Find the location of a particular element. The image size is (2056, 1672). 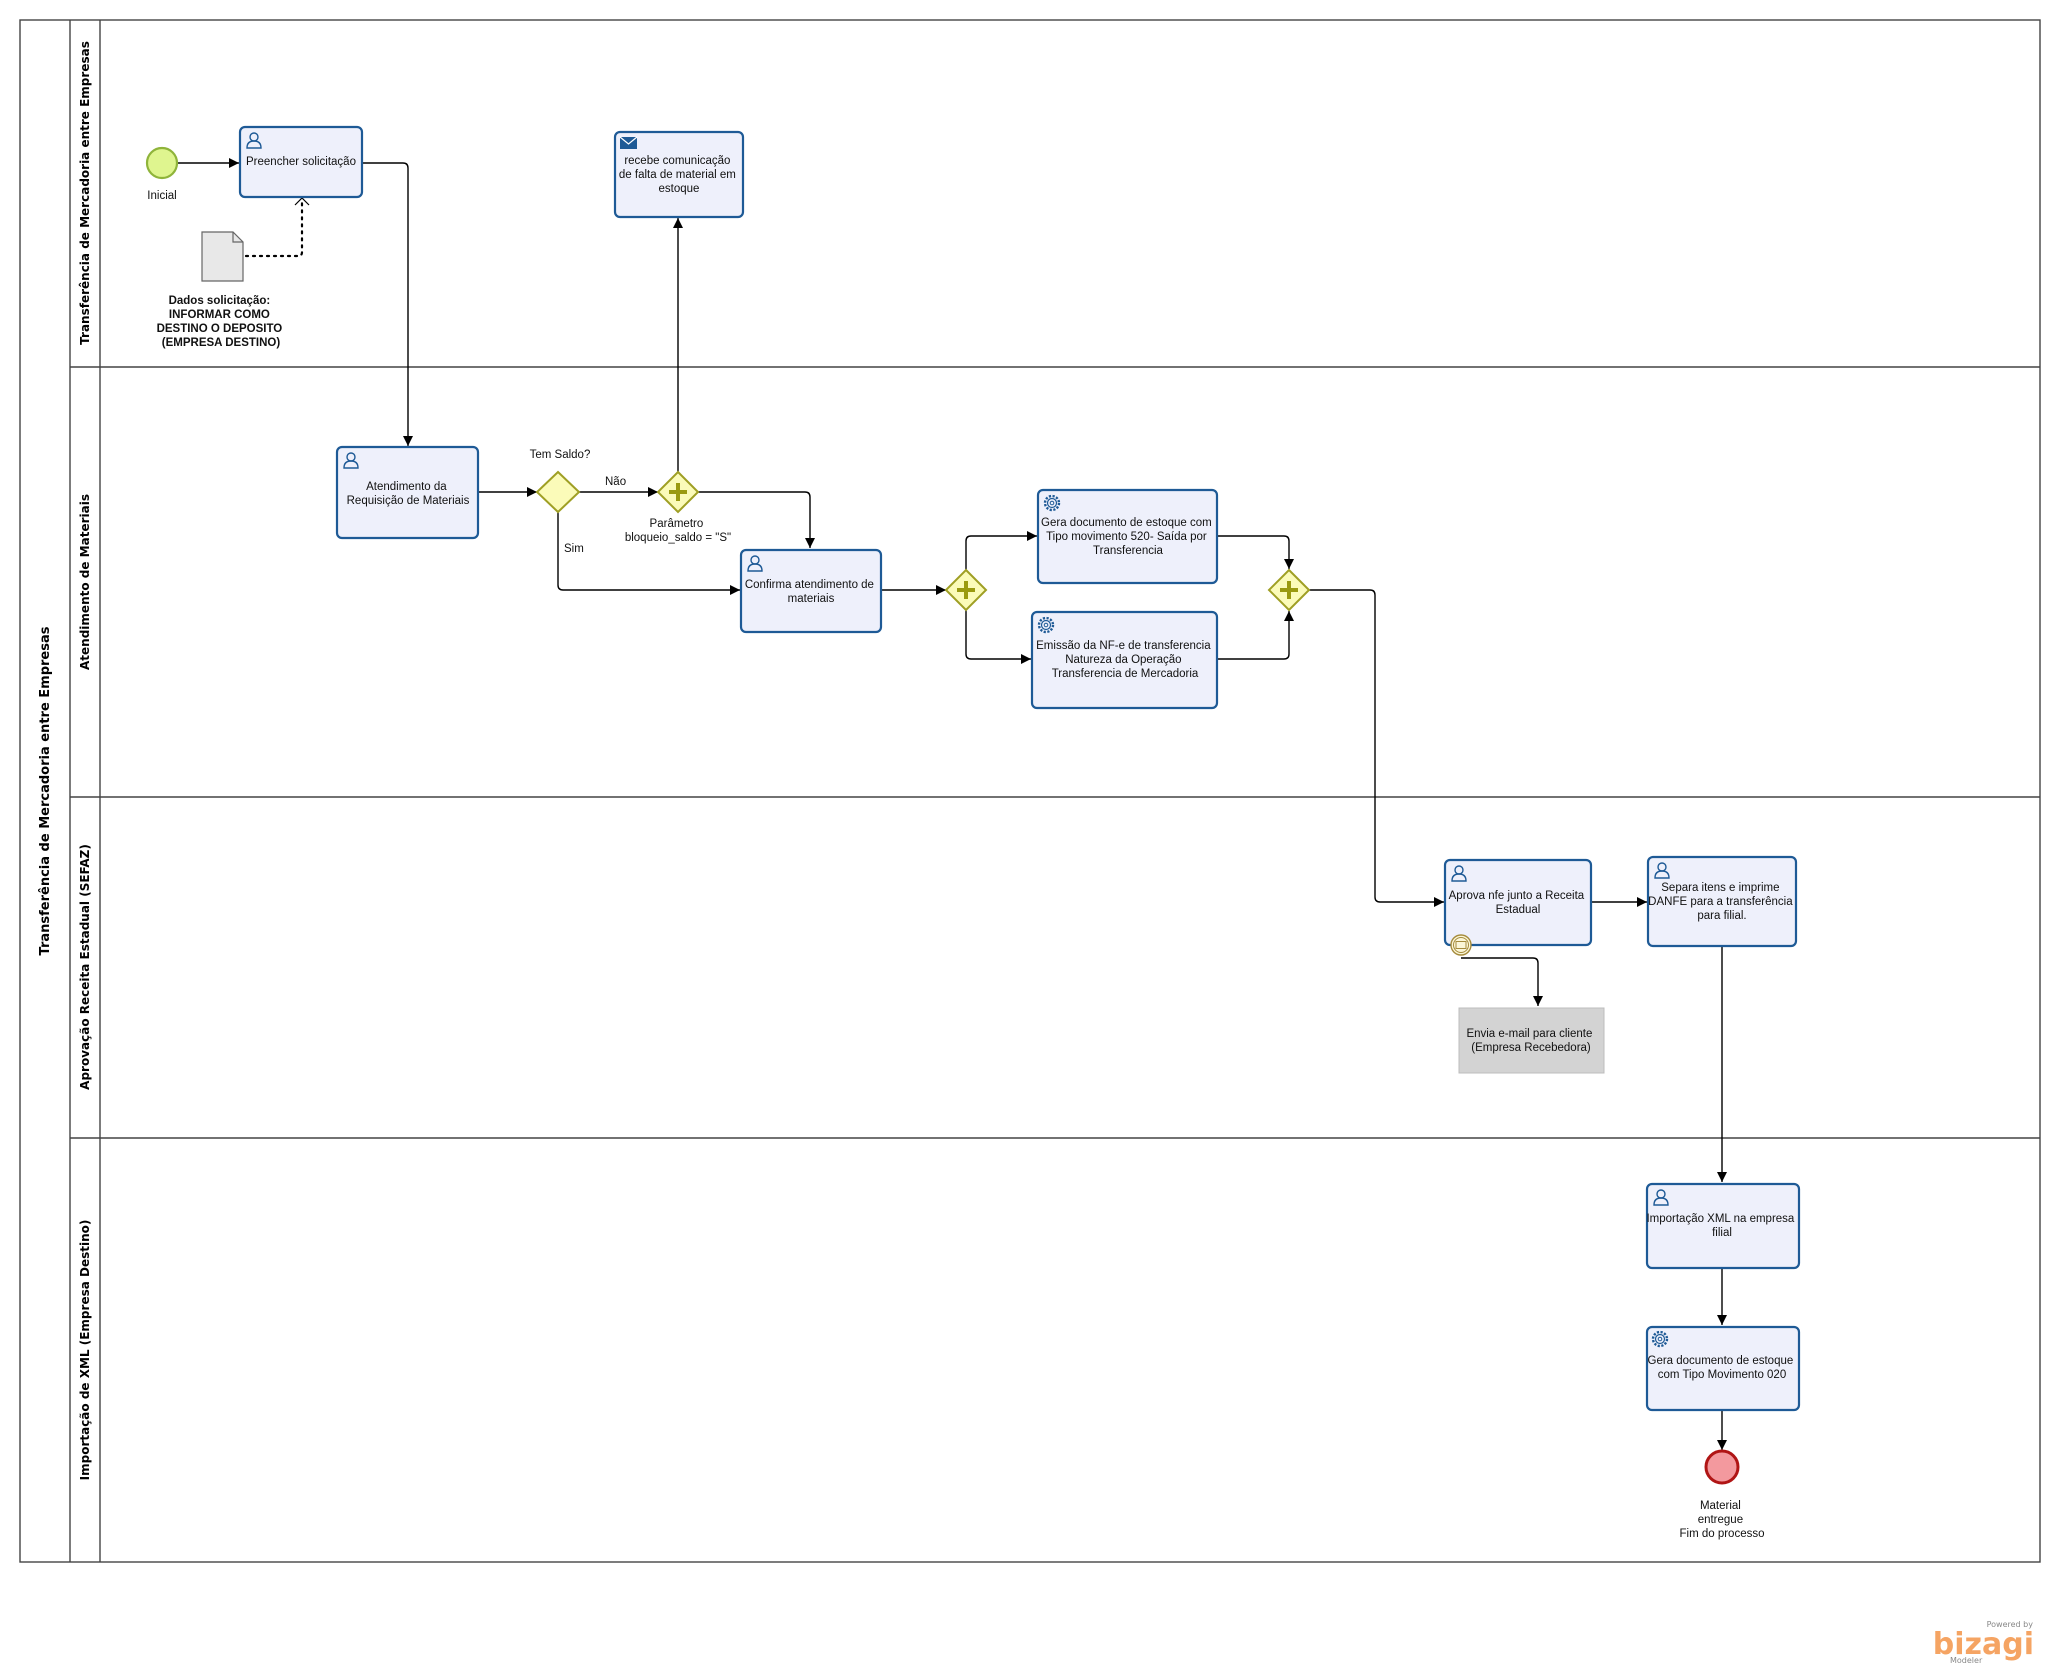

lane-title-importacao: Importação de XML (Empresa Destino) is located at coordinates (85, 1350).